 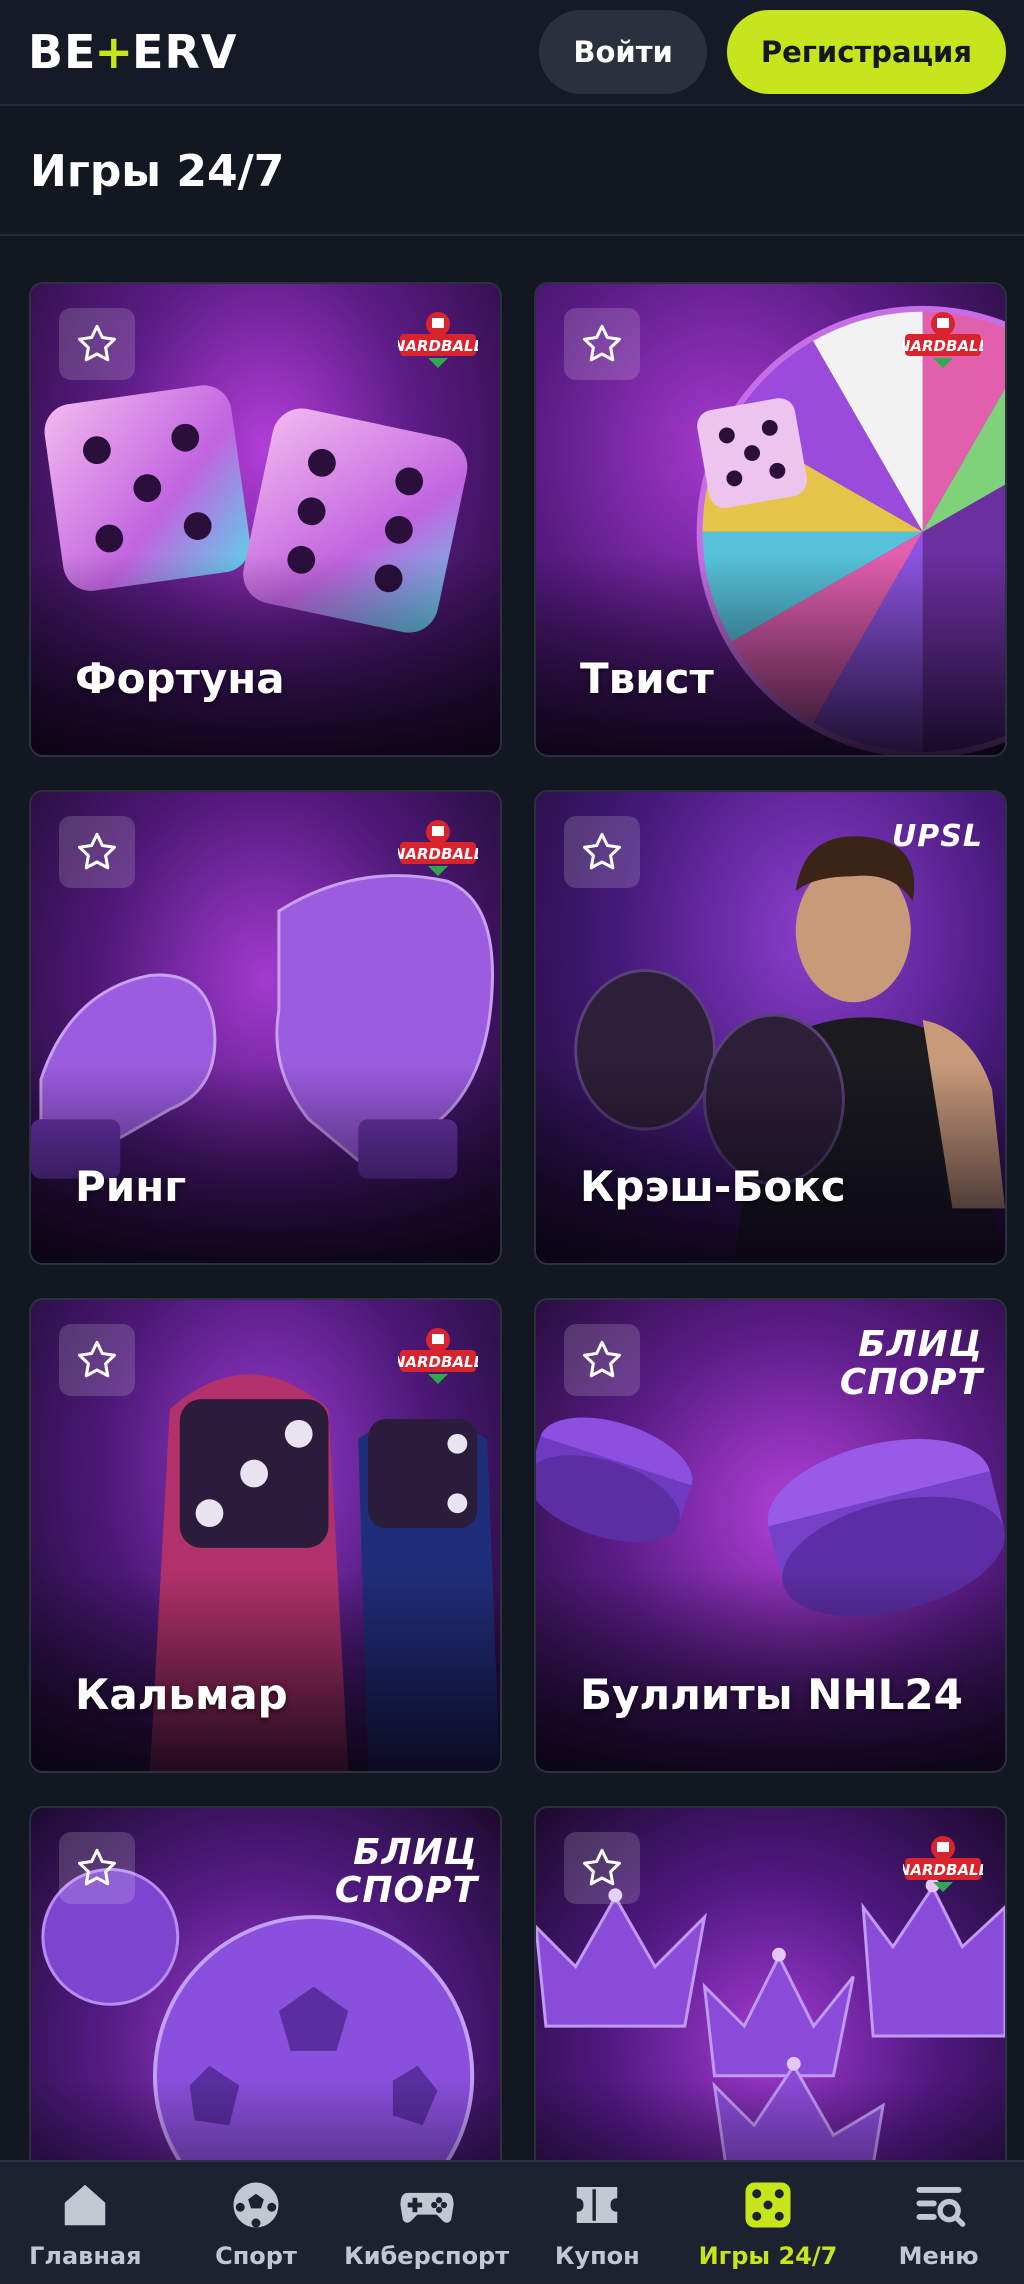 I want to click on nav-item-games-24-7: Игры 24/7, so click(x=768, y=2223).